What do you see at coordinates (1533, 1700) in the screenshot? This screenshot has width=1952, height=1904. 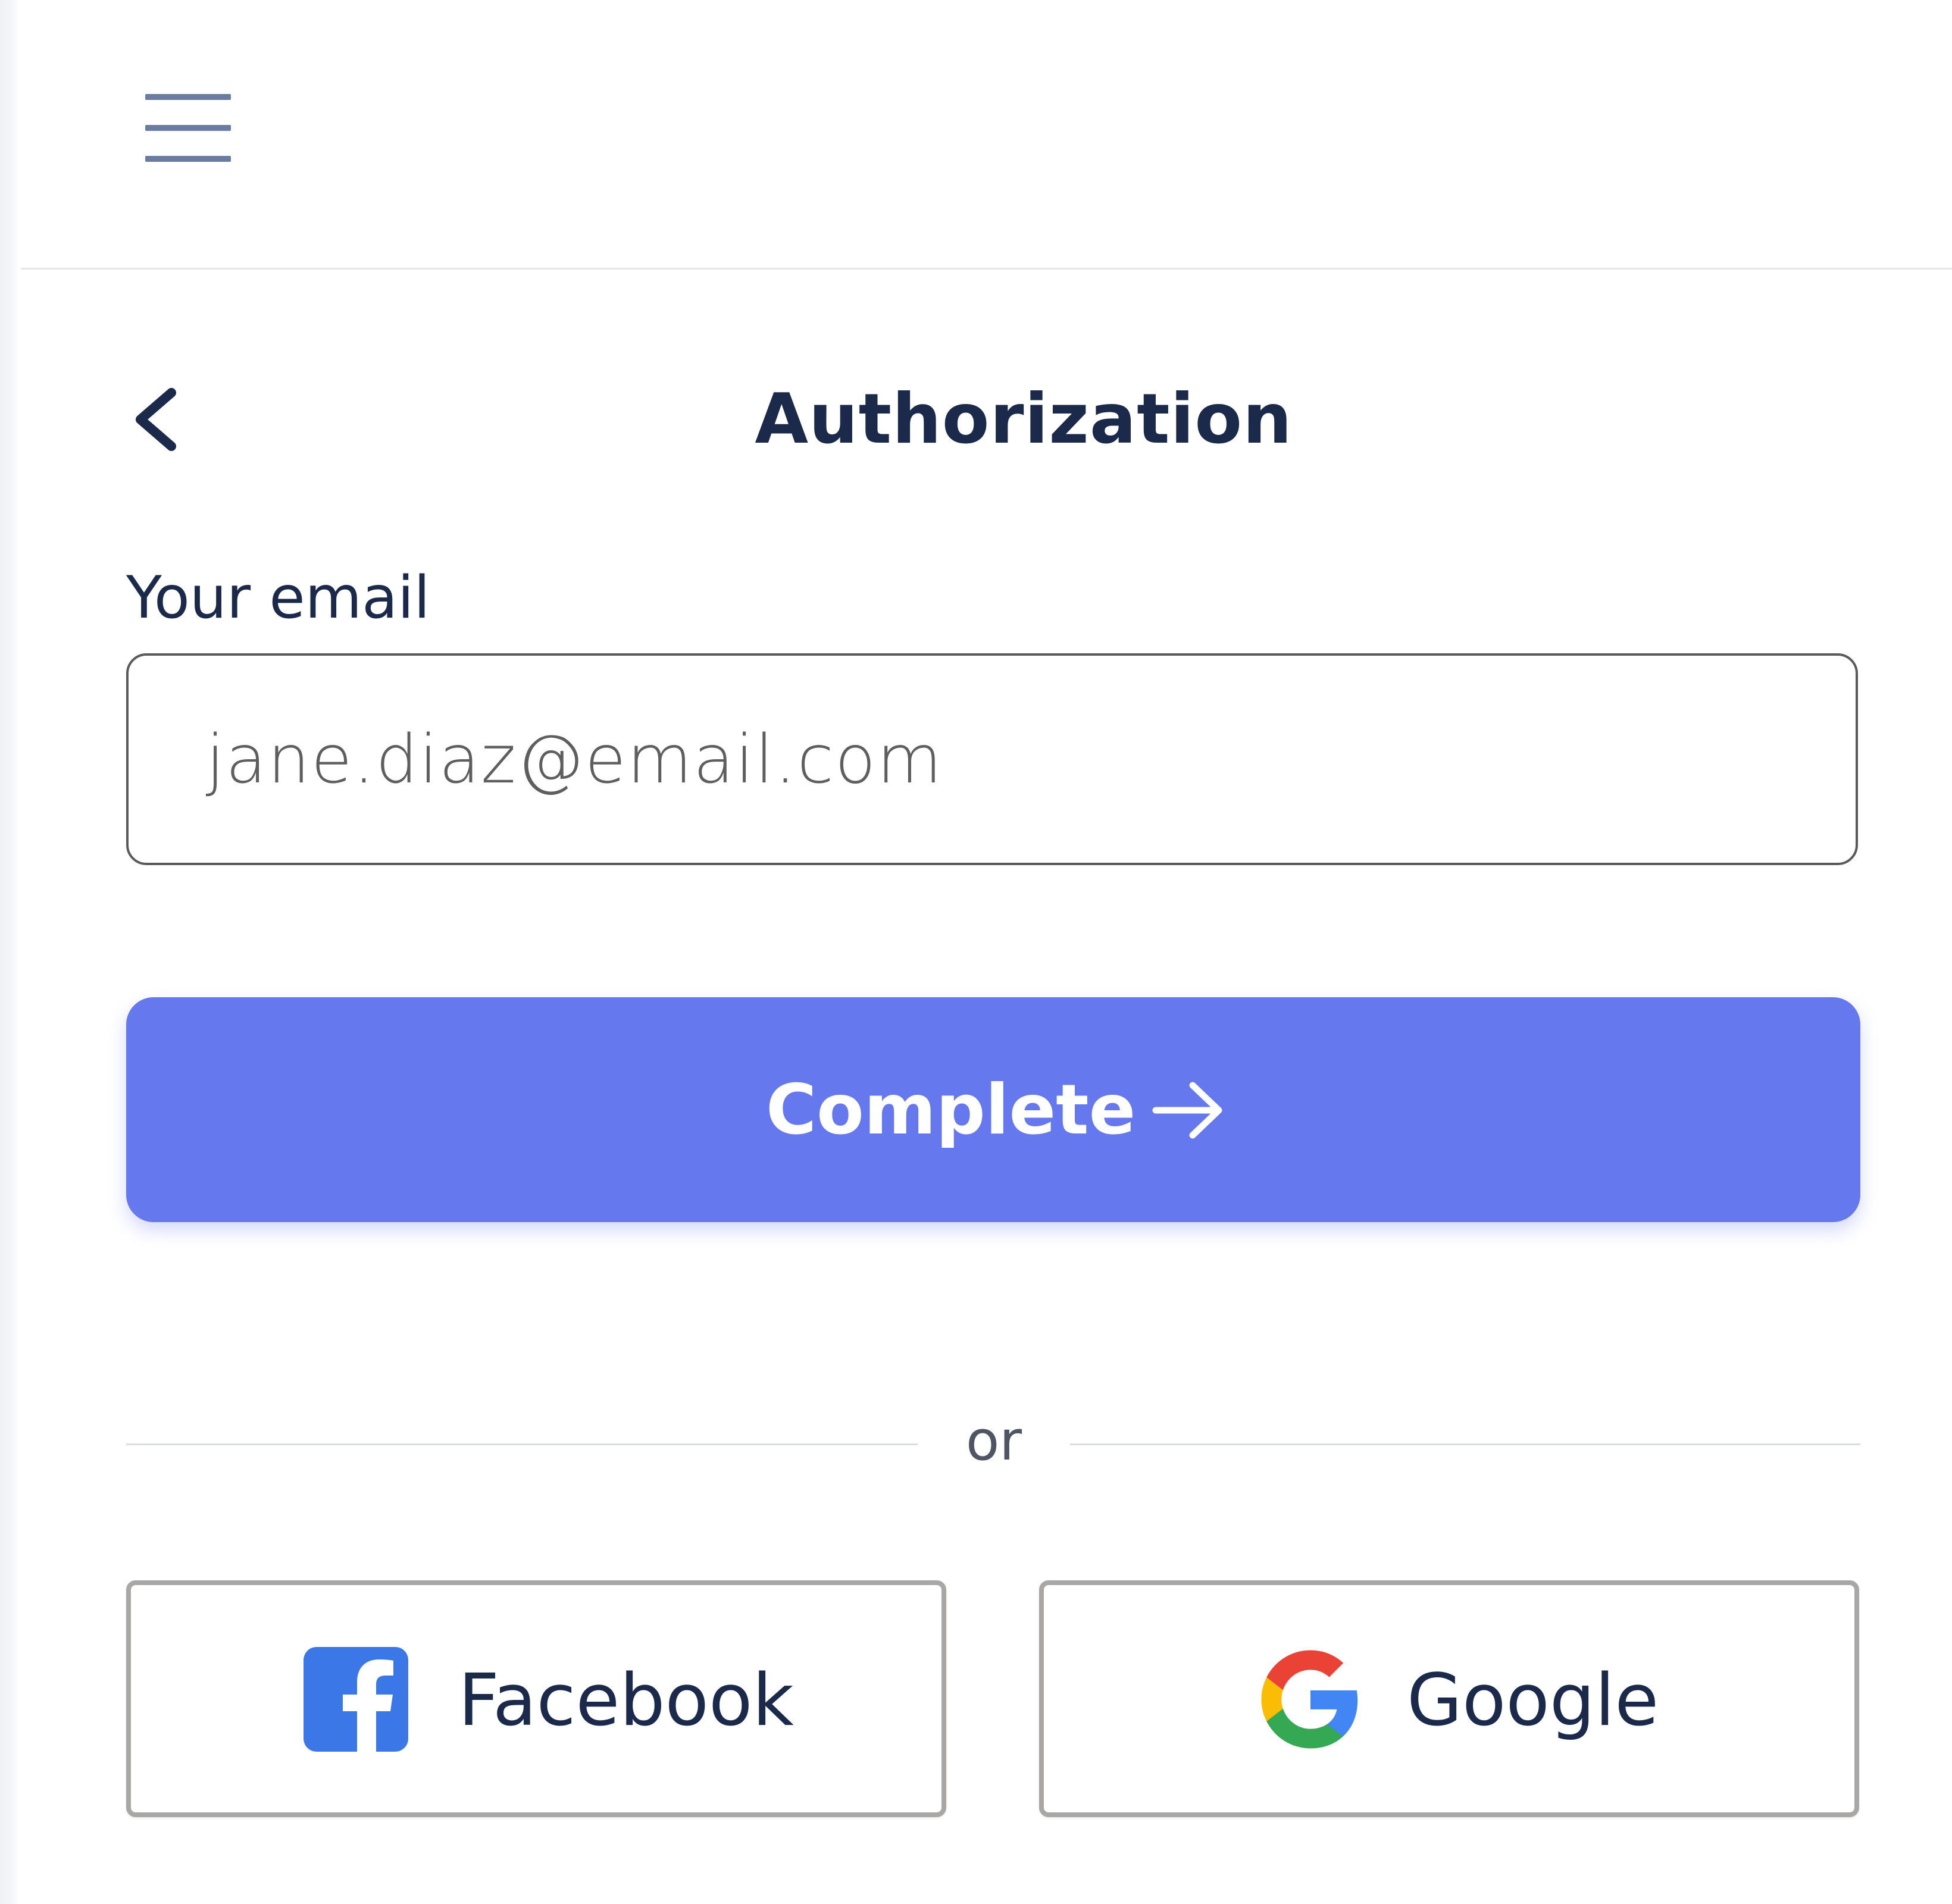 I see `google-label: Google` at bounding box center [1533, 1700].